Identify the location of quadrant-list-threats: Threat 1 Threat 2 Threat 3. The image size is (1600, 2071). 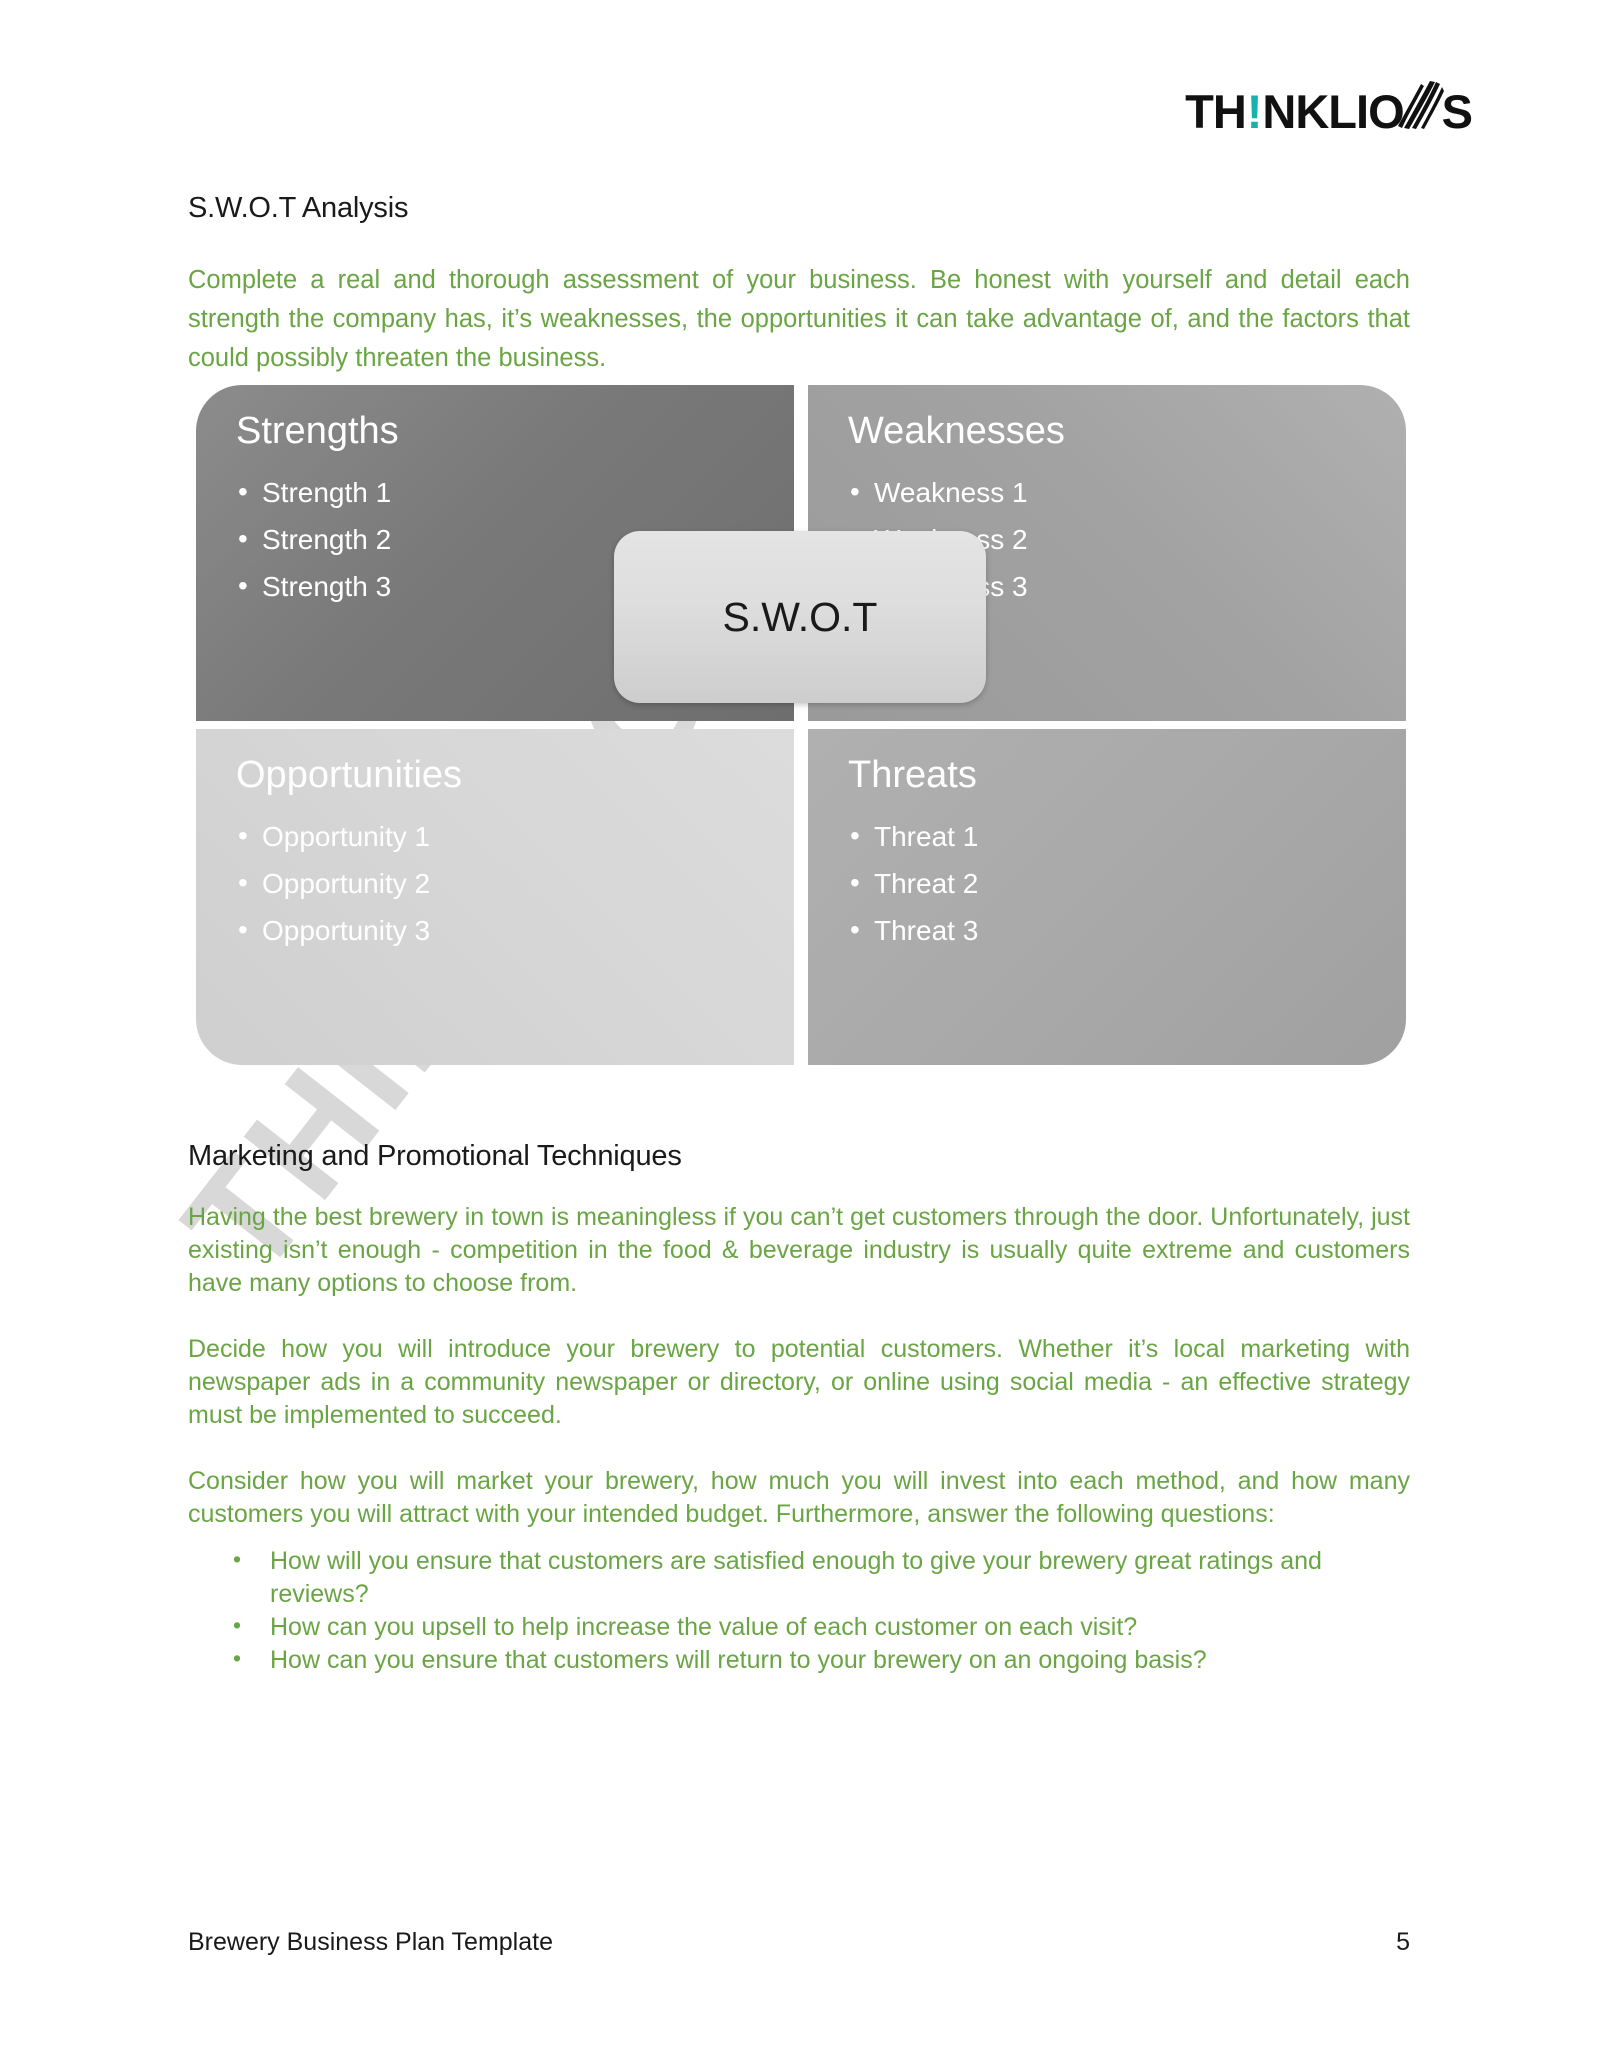
(1106, 883).